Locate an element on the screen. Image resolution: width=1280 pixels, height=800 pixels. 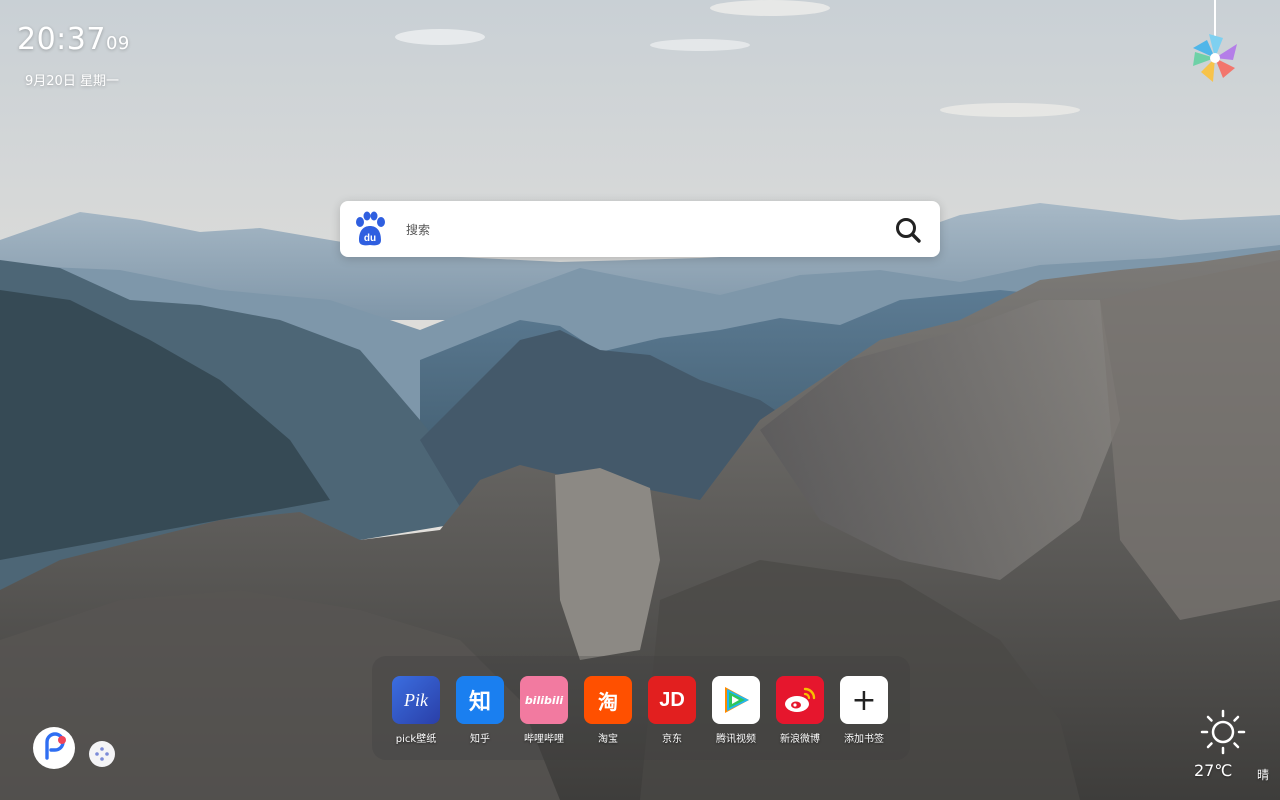
app-label: 京东 is located at coordinates (672, 739).